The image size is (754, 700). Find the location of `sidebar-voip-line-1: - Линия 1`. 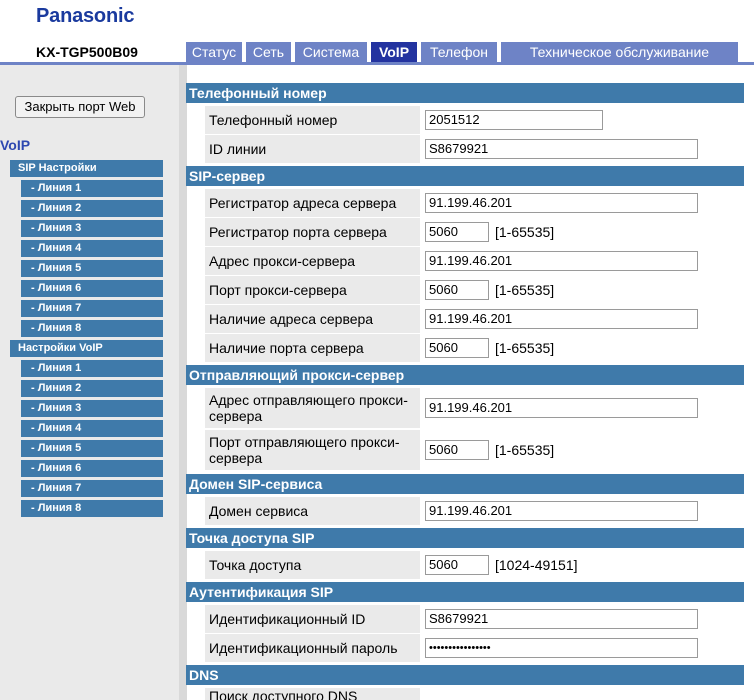

sidebar-voip-line-1: - Линия 1 is located at coordinates (92, 368).